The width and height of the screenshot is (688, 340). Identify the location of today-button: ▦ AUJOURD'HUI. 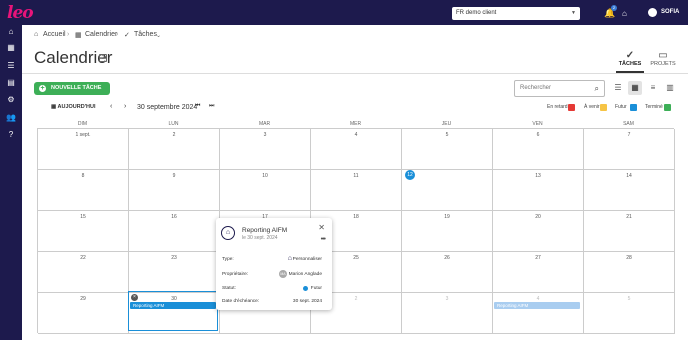
(73, 107).